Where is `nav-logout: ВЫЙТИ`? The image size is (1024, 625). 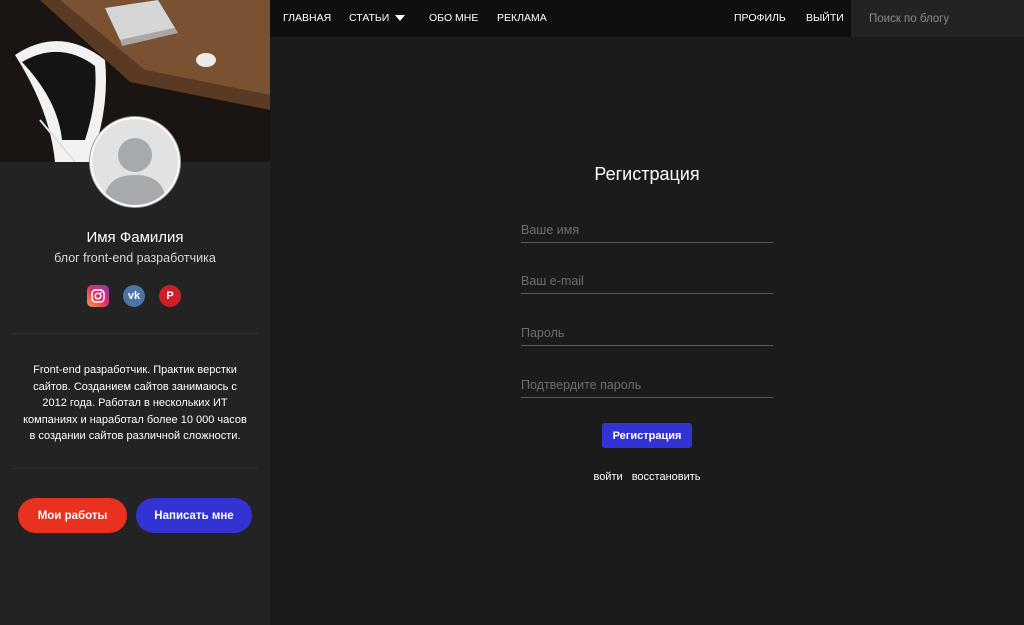 nav-logout: ВЫЙТИ is located at coordinates (825, 18).